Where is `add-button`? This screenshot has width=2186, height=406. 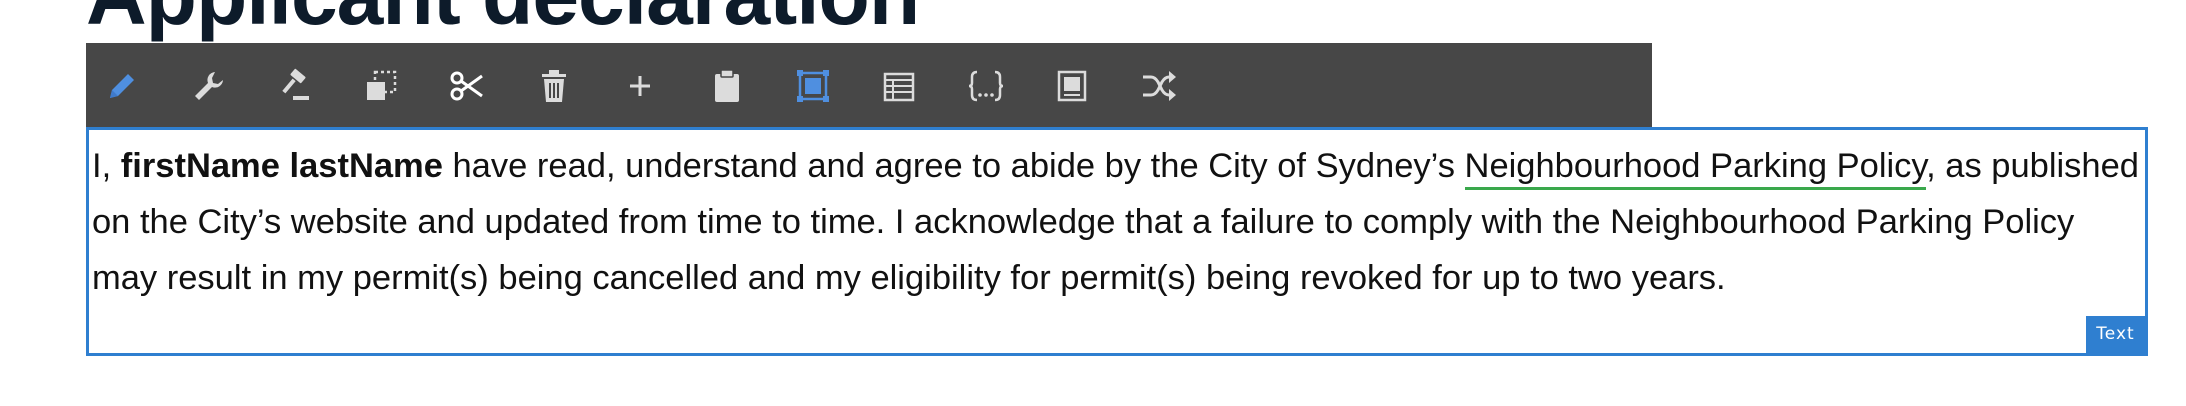
add-button is located at coordinates (640, 86).